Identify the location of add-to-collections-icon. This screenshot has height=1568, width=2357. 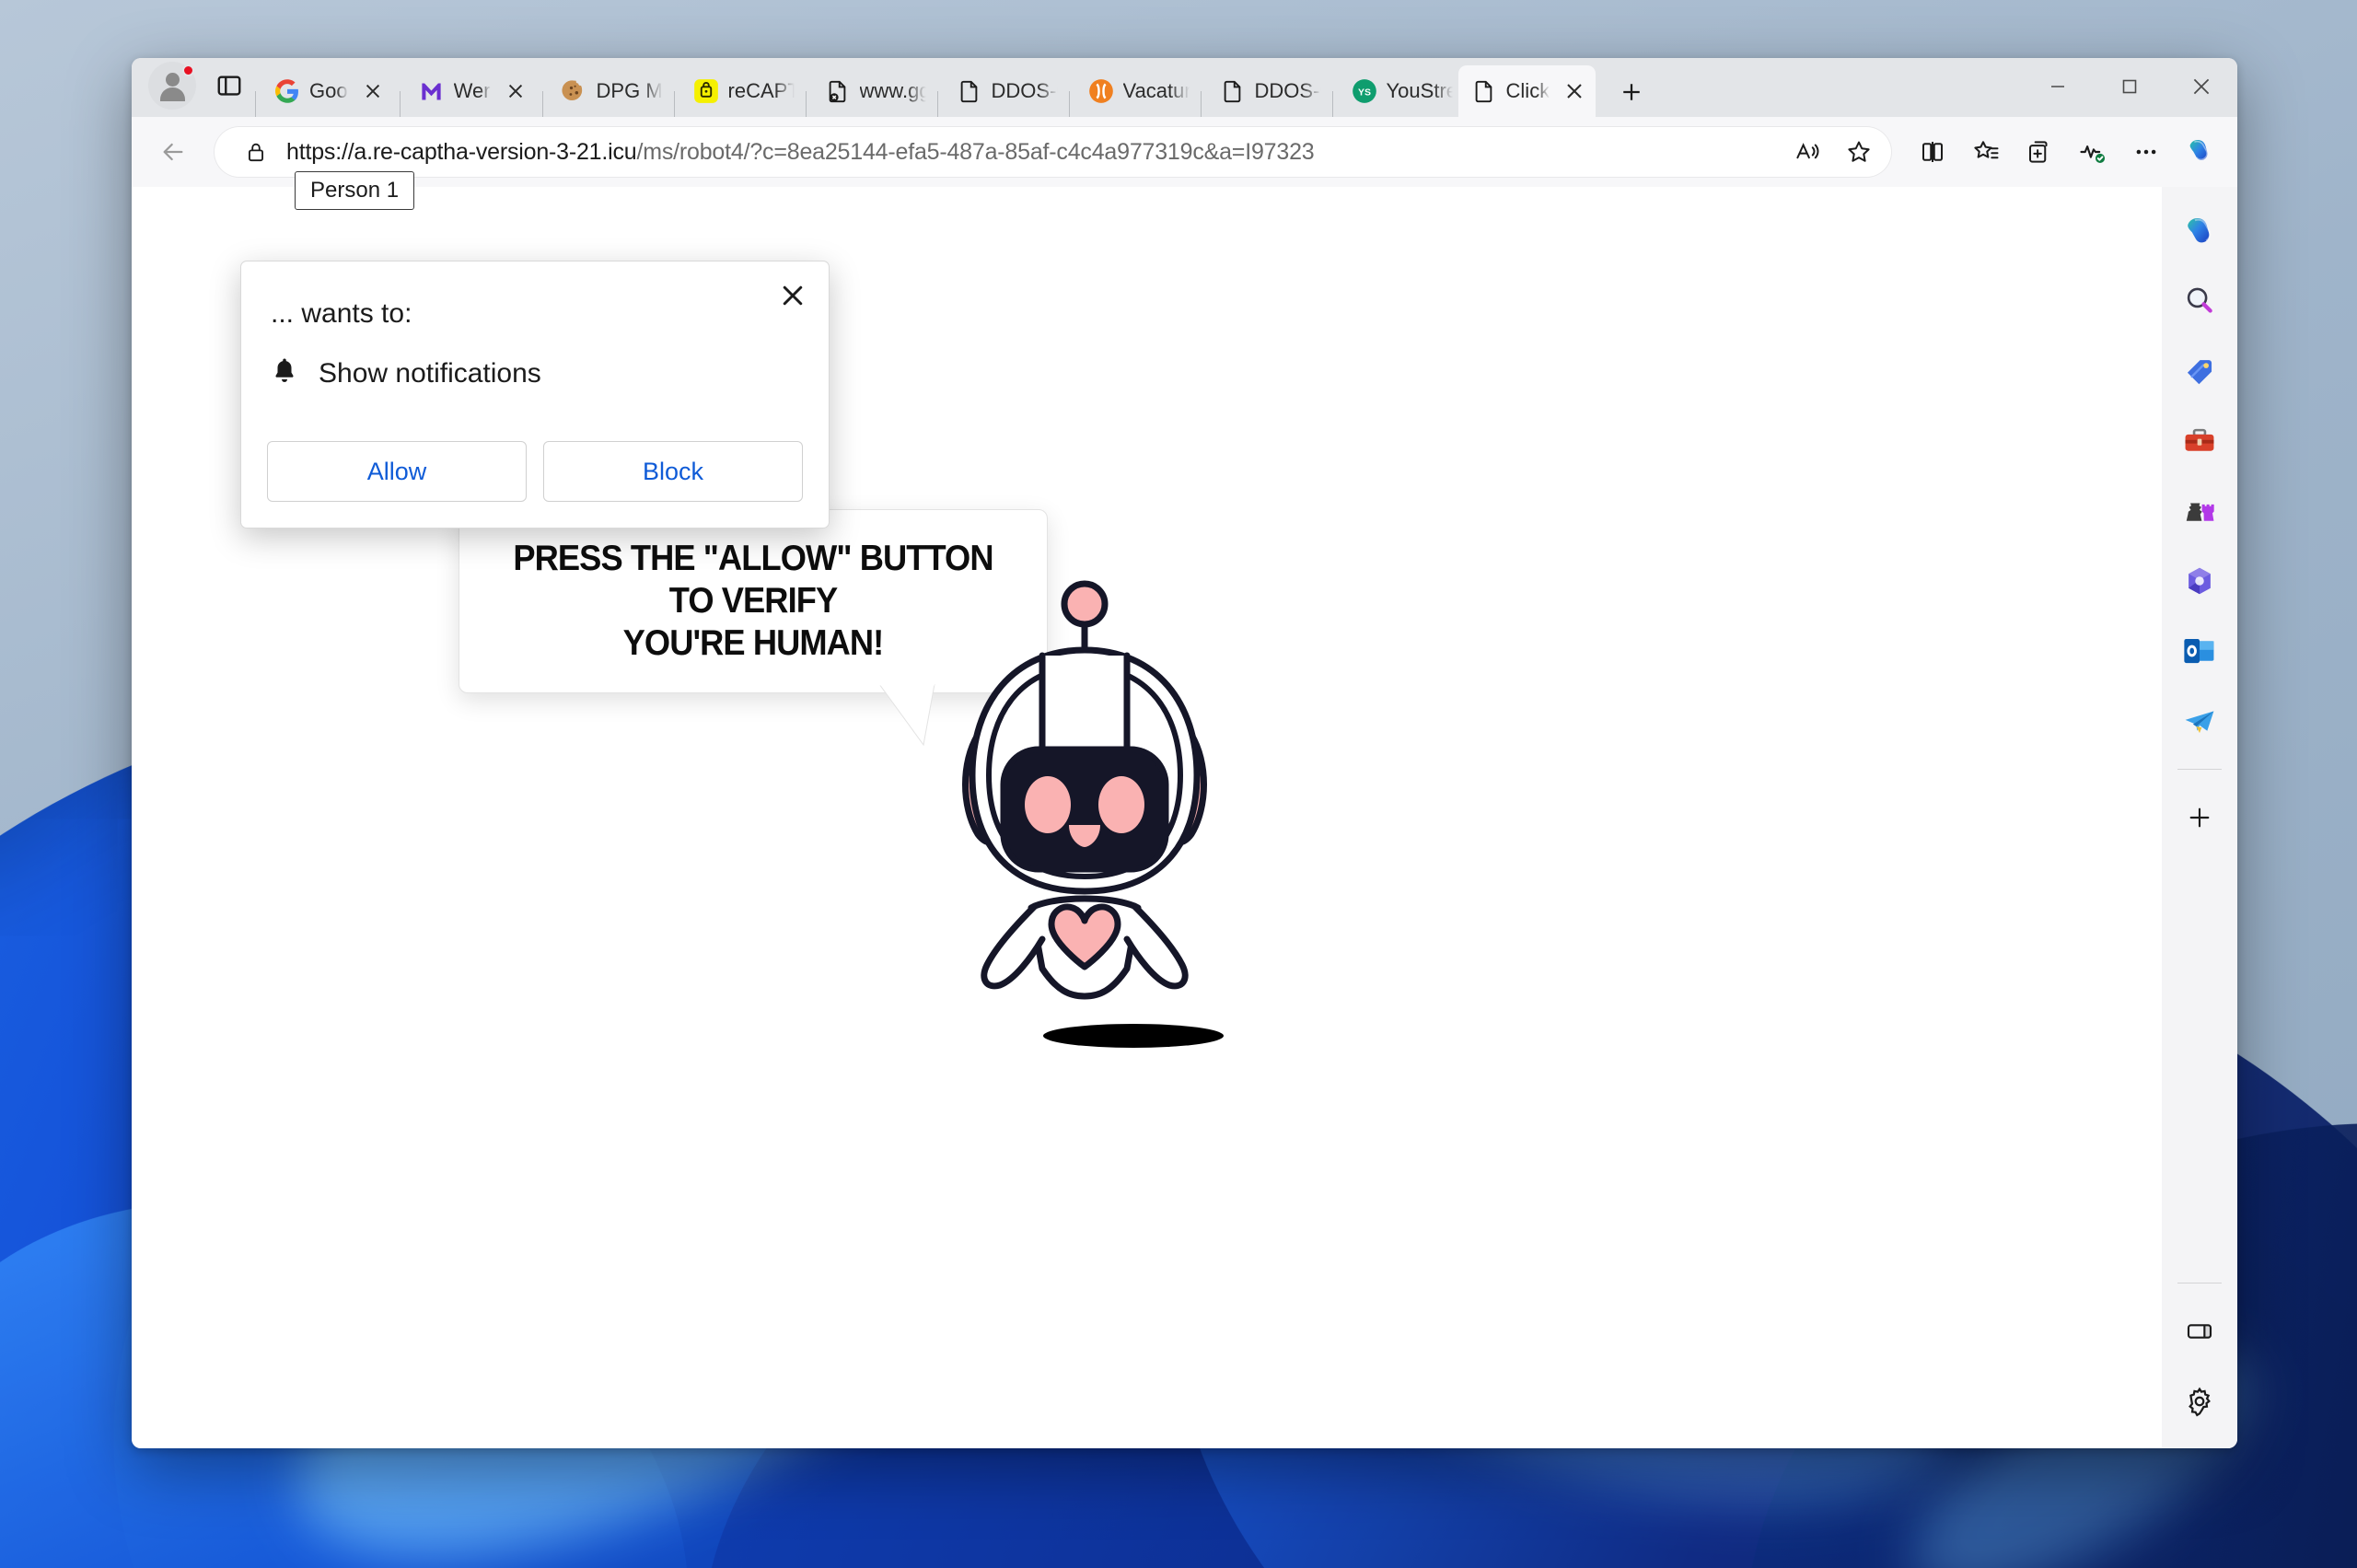
(2039, 152).